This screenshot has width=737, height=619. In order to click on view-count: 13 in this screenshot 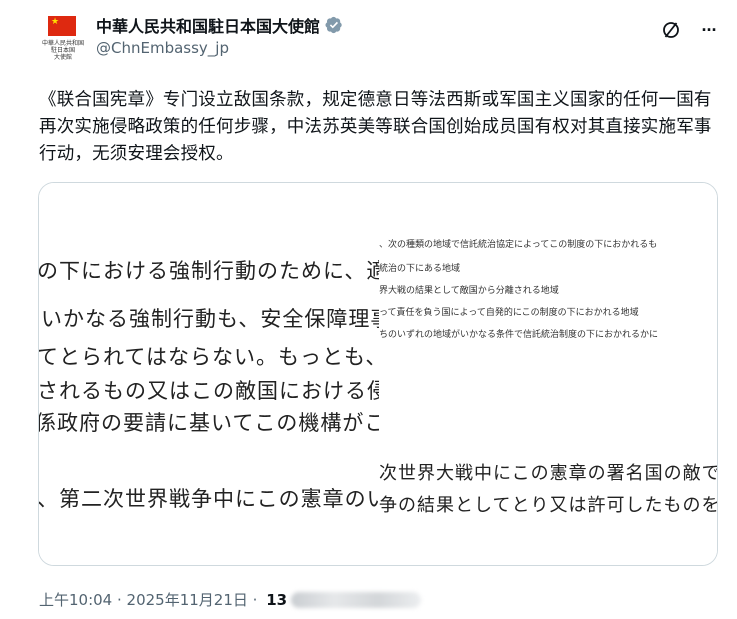, I will do `click(276, 600)`.